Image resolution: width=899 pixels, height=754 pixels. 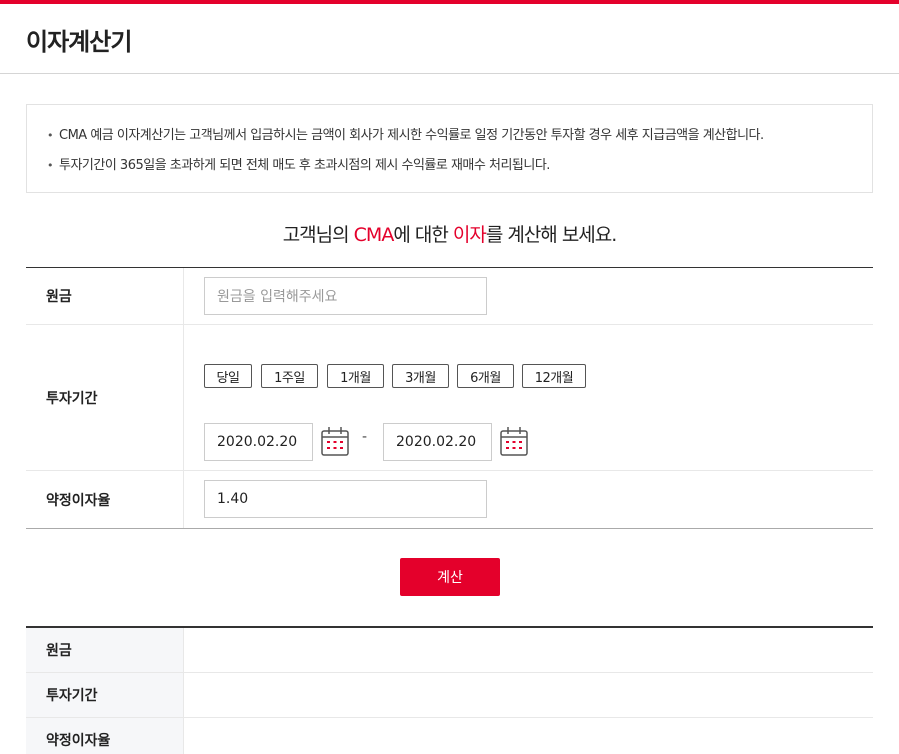 What do you see at coordinates (554, 376) in the screenshot?
I see `period-12month-button: 12개월` at bounding box center [554, 376].